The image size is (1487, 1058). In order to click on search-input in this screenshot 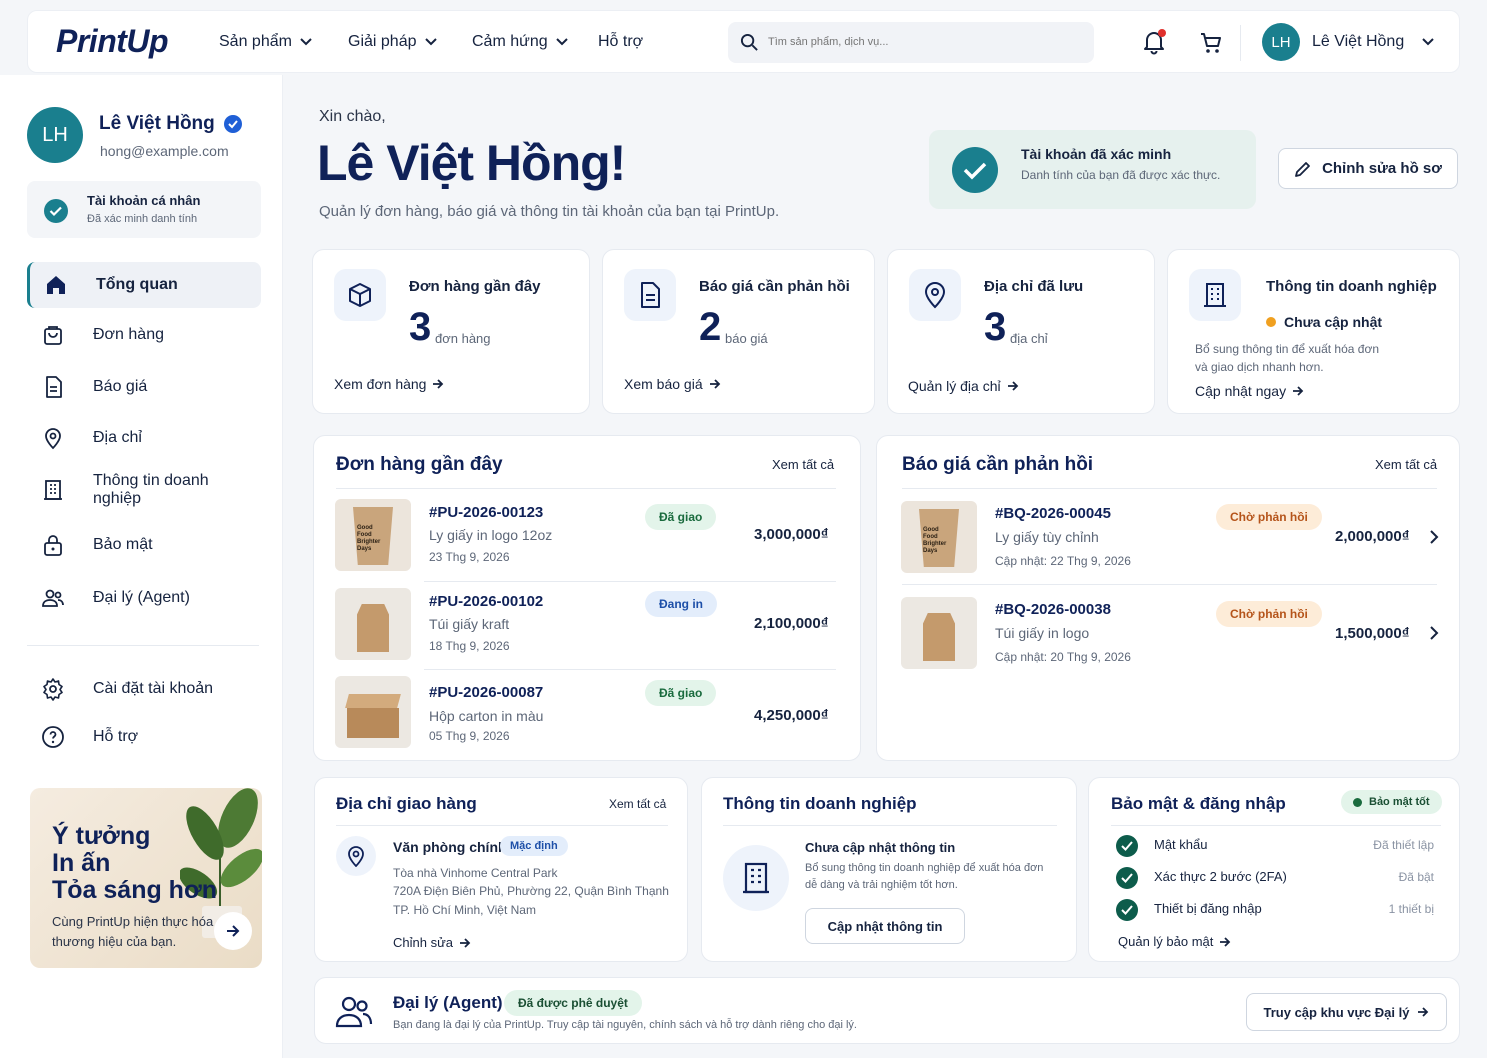, I will do `click(923, 42)`.